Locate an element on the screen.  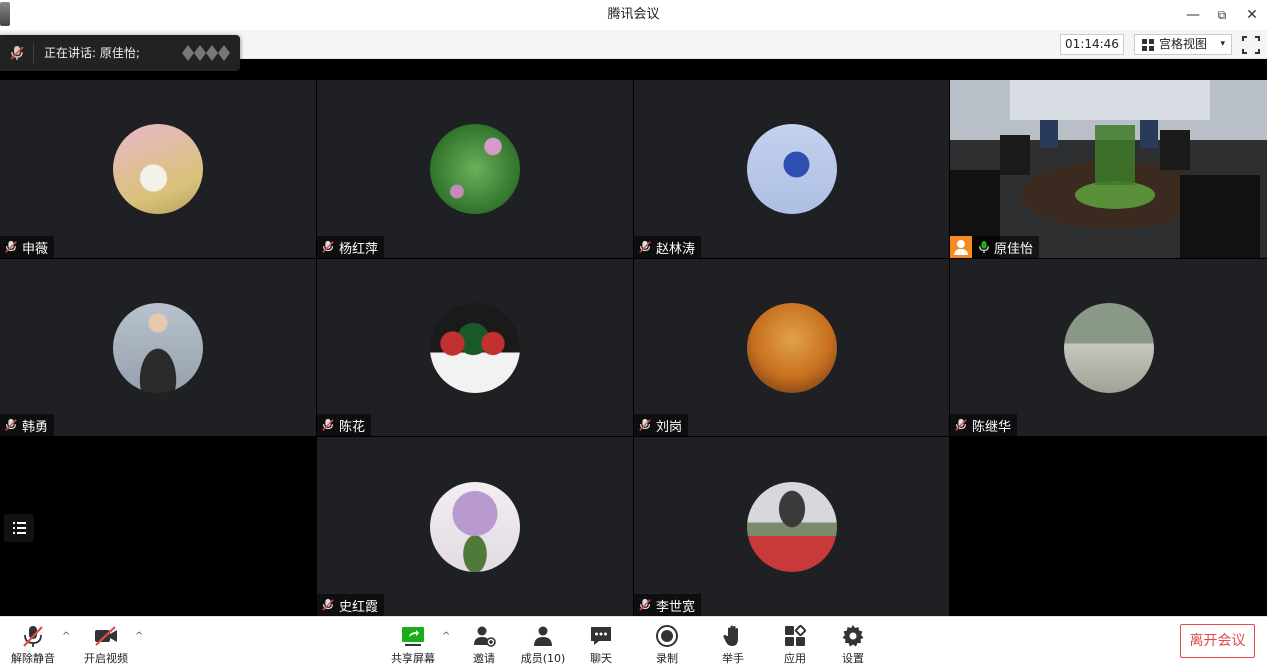
start-video-label: 开启视频 is located at coordinates (106, 658).